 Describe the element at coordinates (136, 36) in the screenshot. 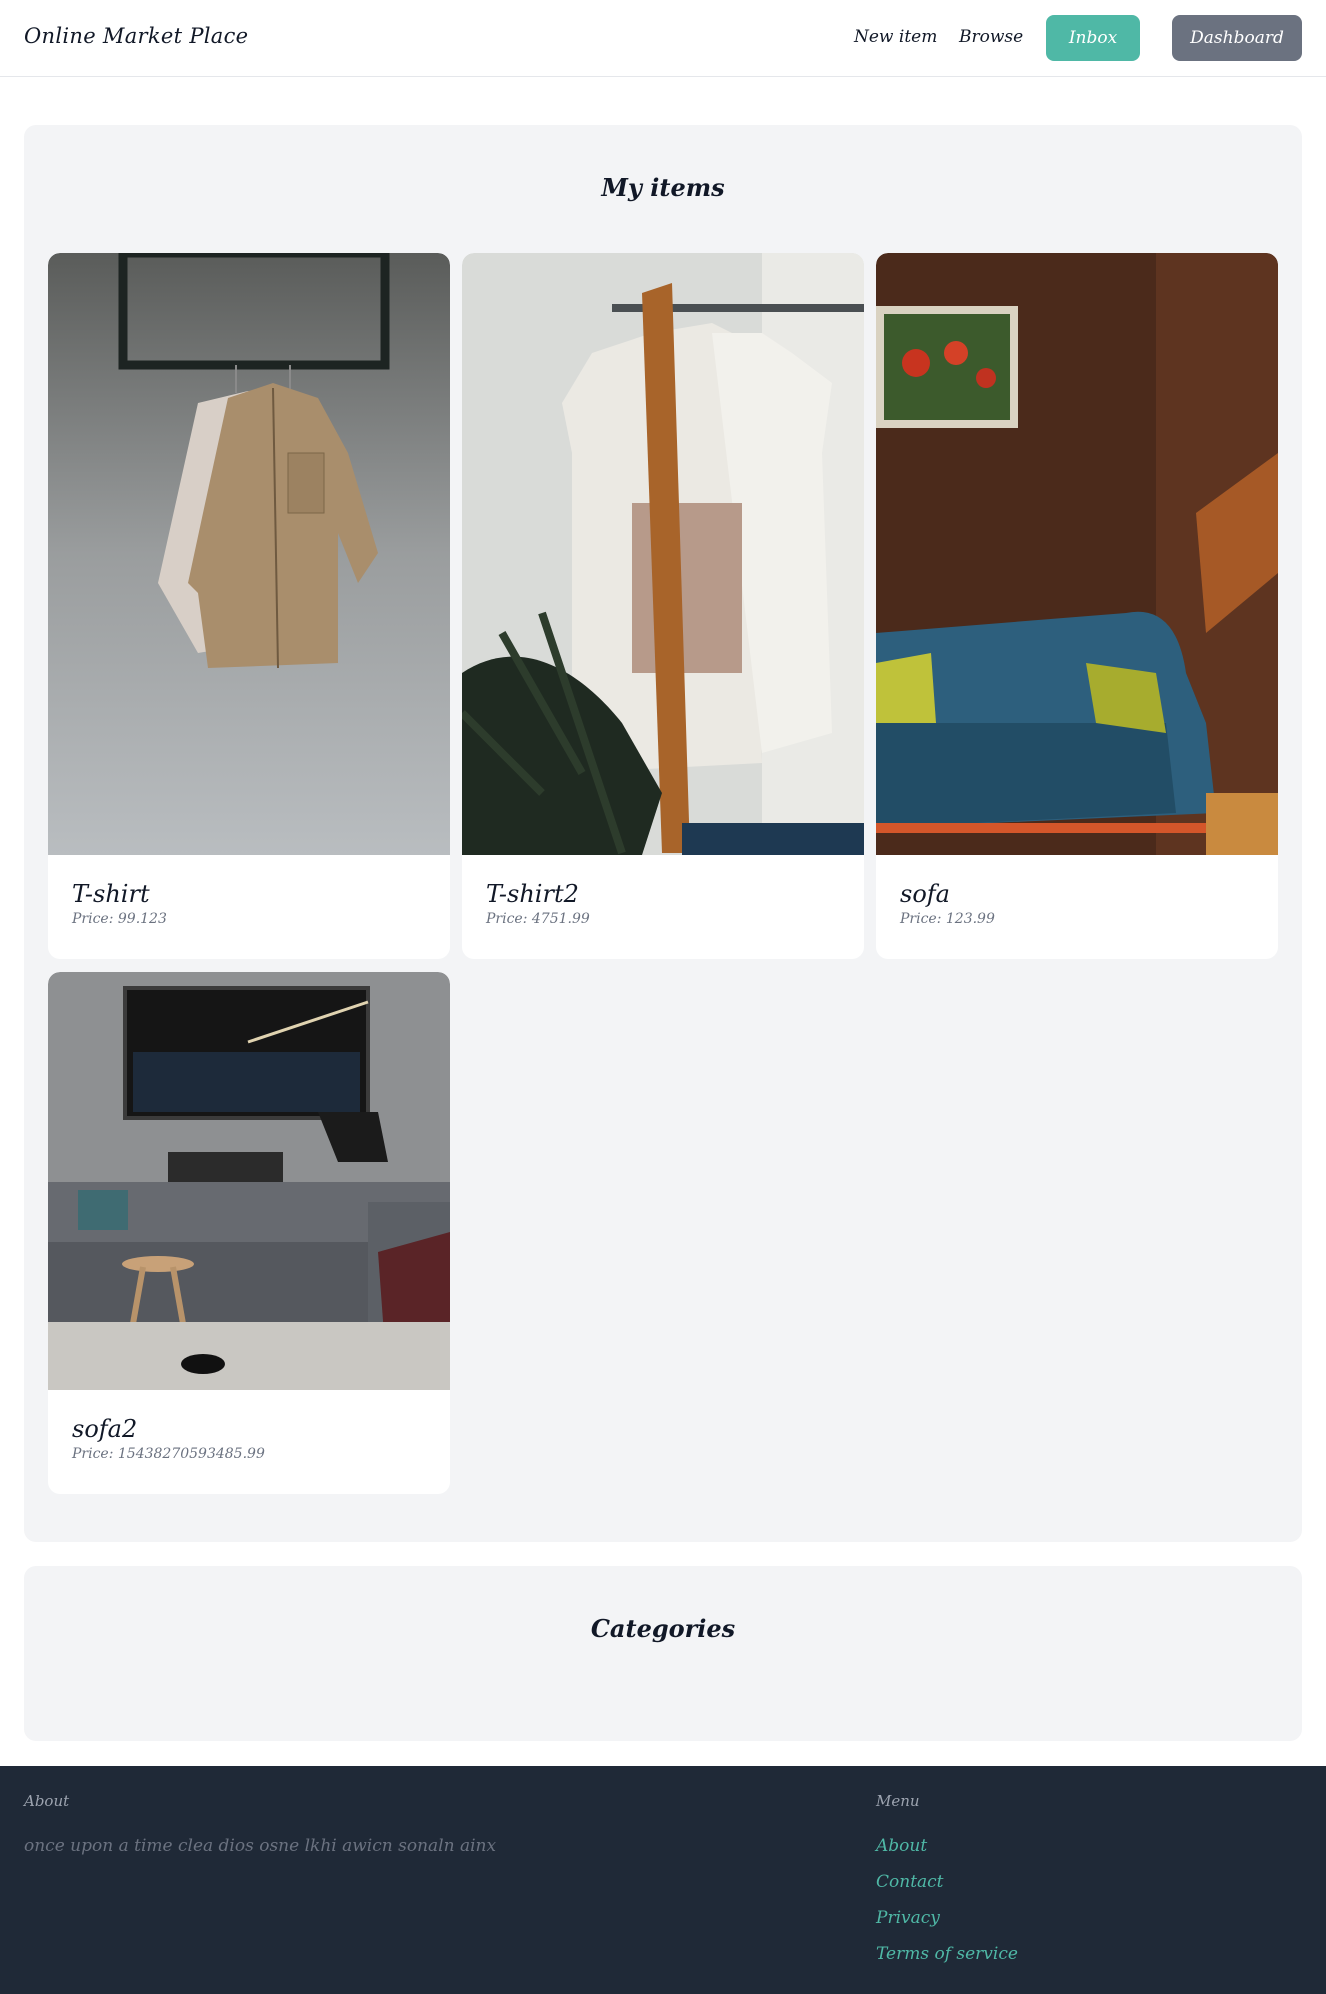

I see `brand-logo: Online Market Place` at that location.